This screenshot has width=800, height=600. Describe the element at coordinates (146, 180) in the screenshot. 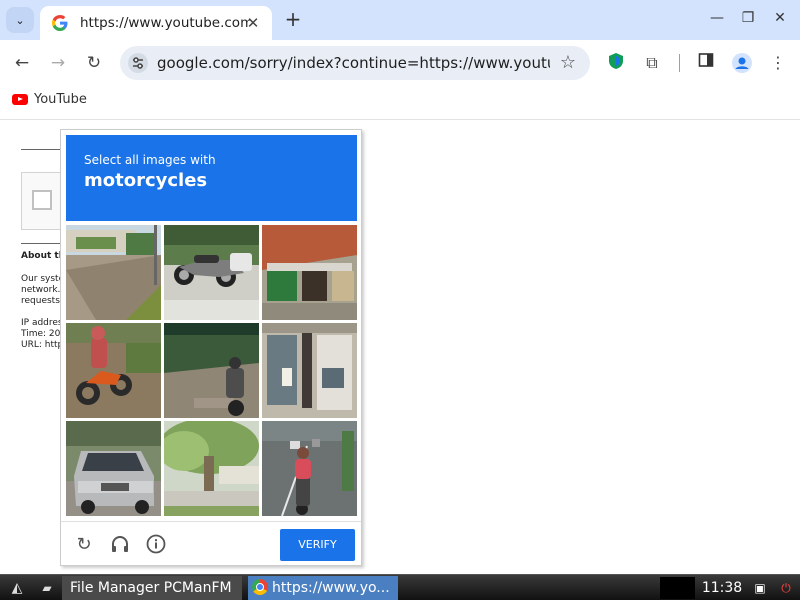

I see `captcha-target: motorcycles` at that location.